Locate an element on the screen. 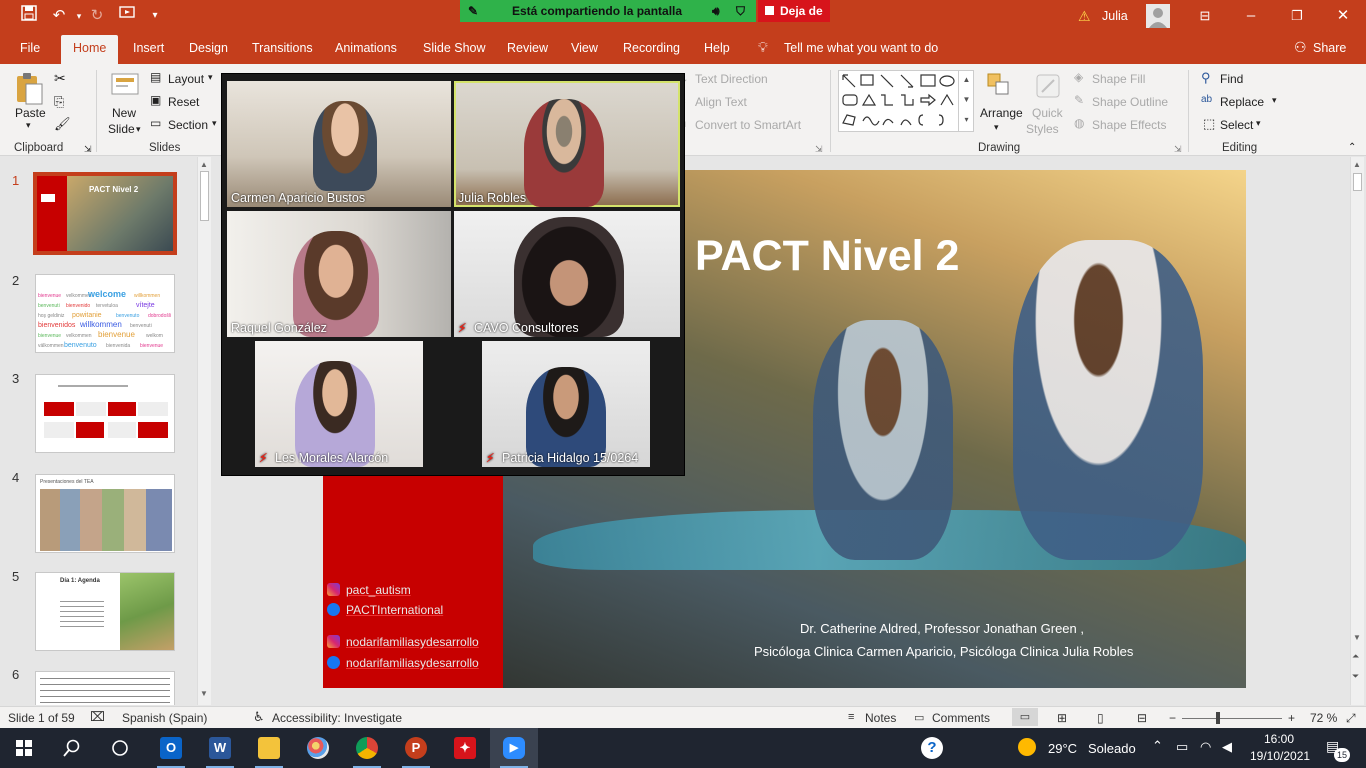  redo-icon: ↻ is located at coordinates (97, 16).